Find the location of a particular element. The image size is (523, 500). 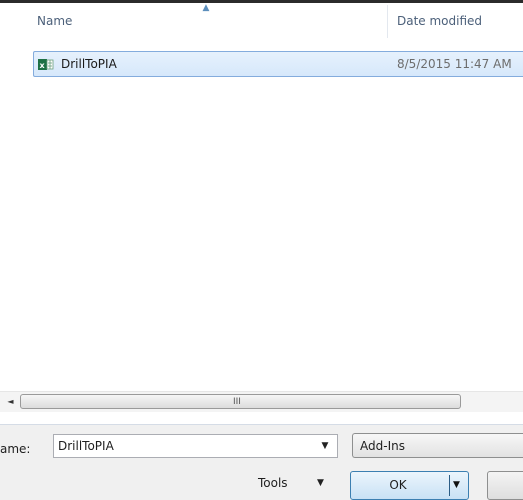

column-header-name: Name ▲ is located at coordinates (193, 21).